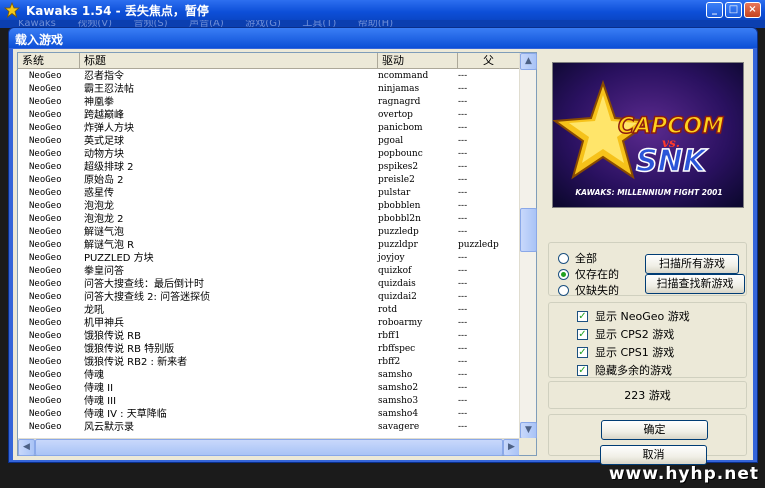 This screenshot has height=488, width=765. I want to click on row-driver: panicbom, so click(400, 128).